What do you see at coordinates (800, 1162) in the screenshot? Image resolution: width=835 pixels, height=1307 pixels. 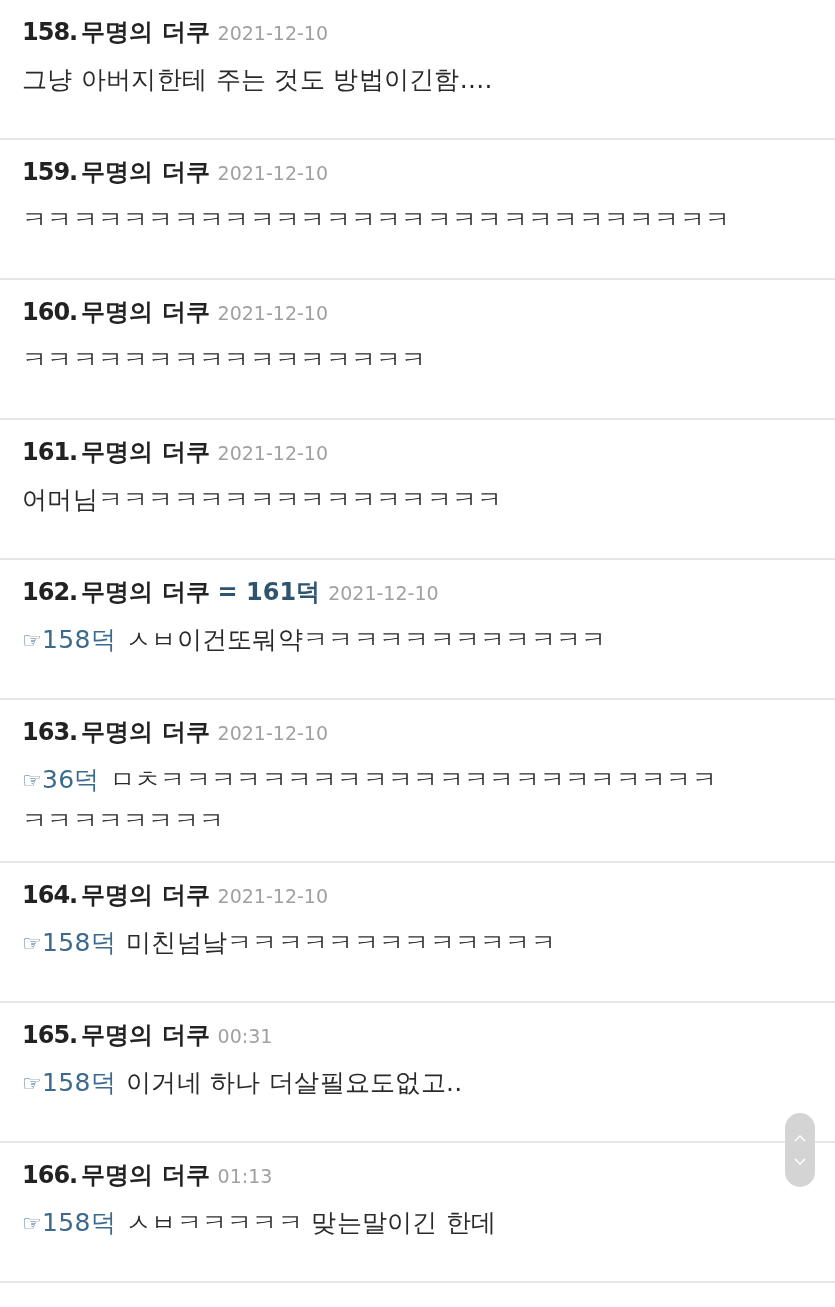 I see `chevron-down-icon` at bounding box center [800, 1162].